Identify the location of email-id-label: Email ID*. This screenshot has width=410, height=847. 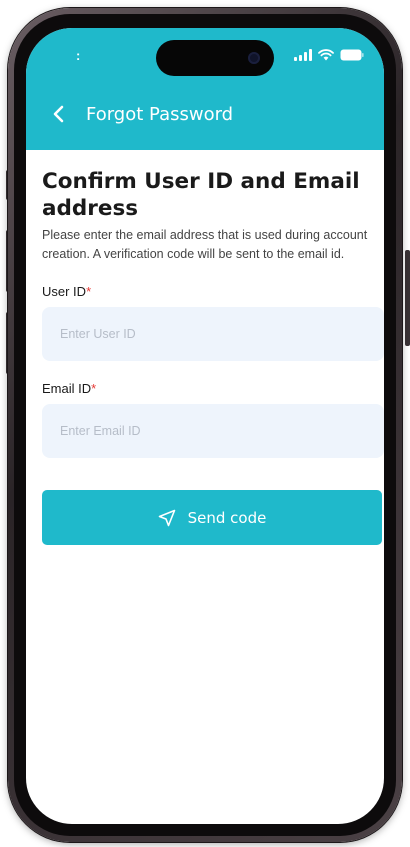
(205, 388).